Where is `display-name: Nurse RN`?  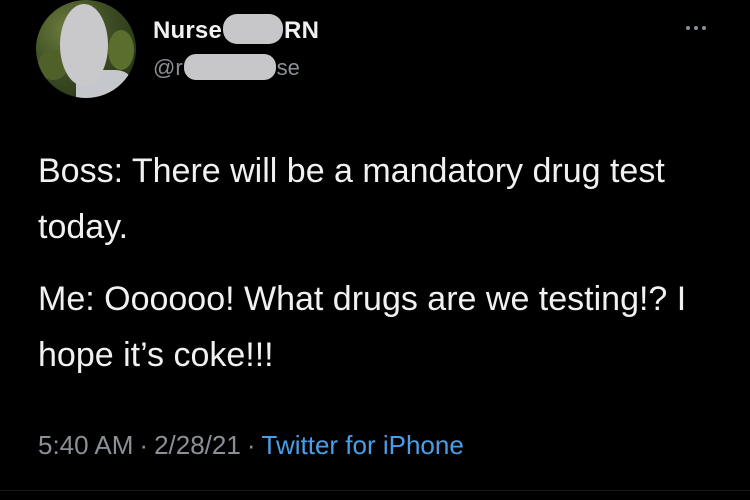
display-name: Nurse RN is located at coordinates (236, 29).